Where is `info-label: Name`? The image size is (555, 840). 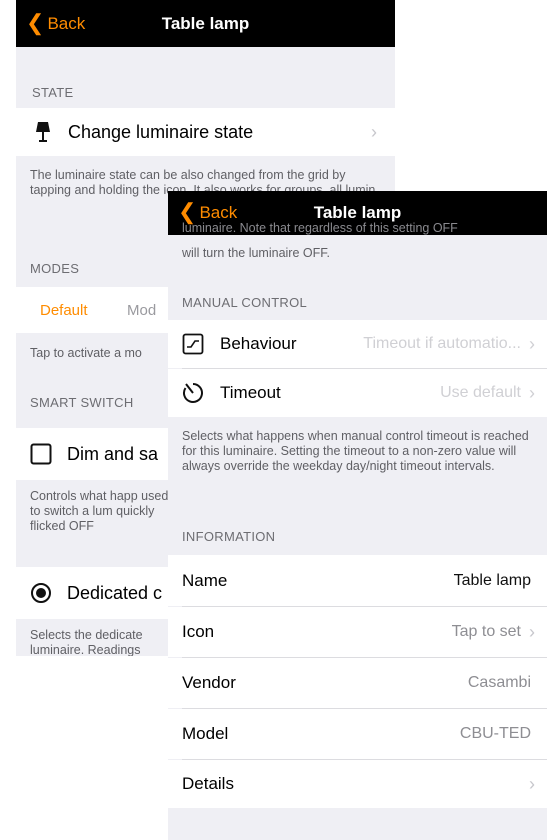 info-label: Name is located at coordinates (205, 580).